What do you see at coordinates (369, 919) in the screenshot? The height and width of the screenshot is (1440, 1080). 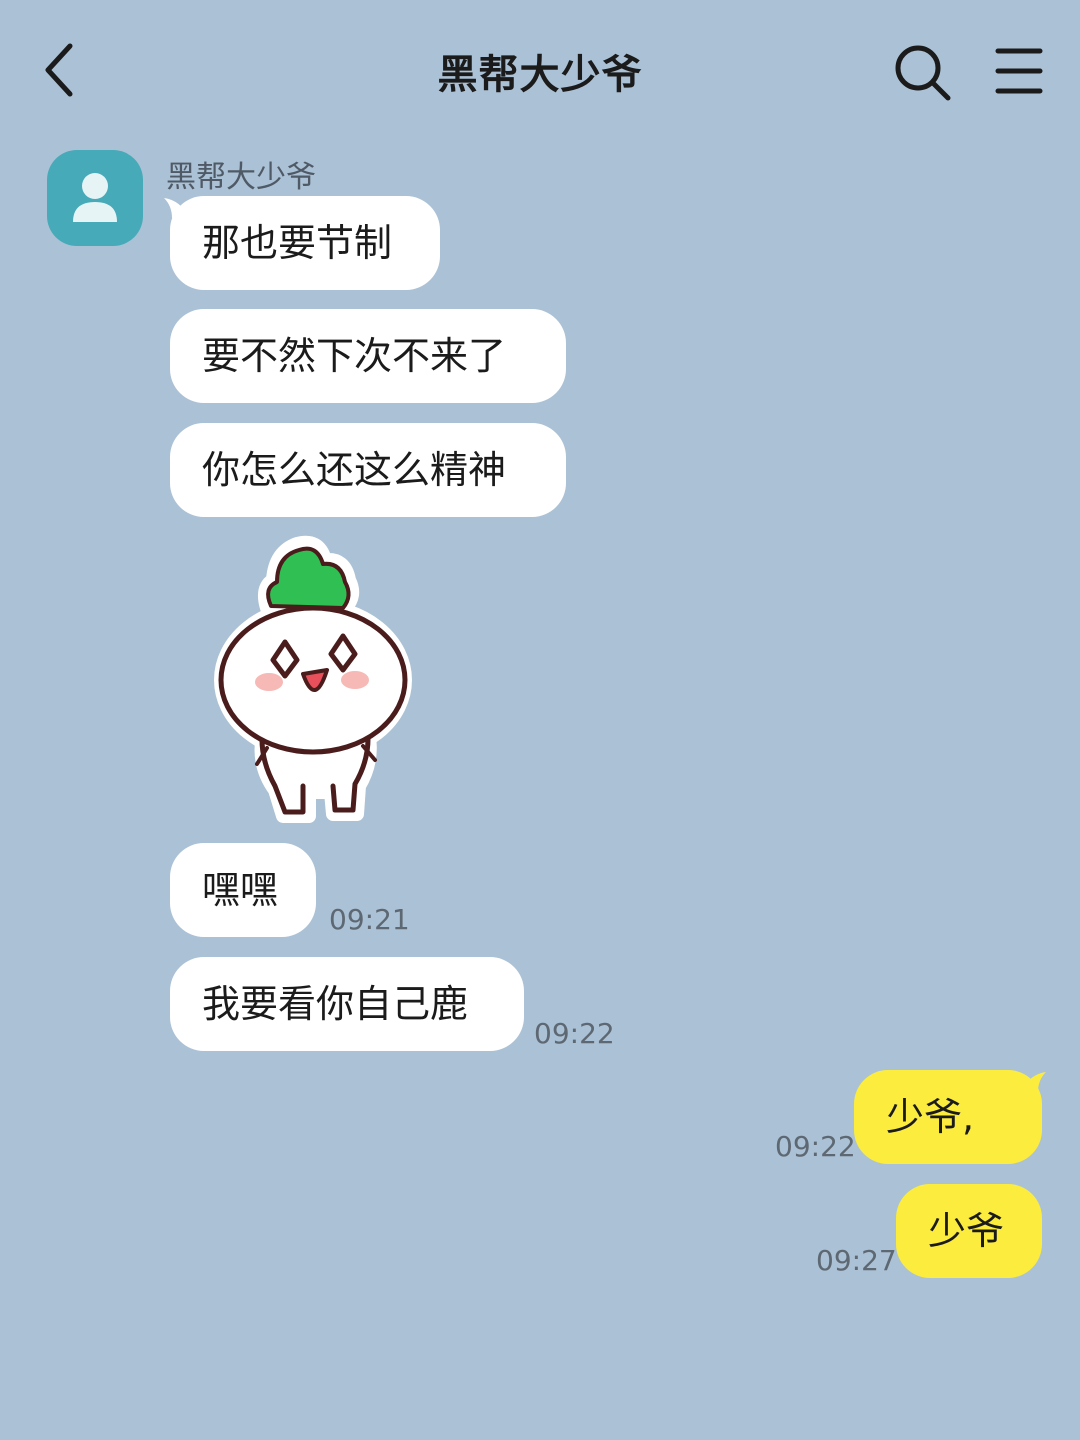 I see `message-time-4: 09:21` at bounding box center [369, 919].